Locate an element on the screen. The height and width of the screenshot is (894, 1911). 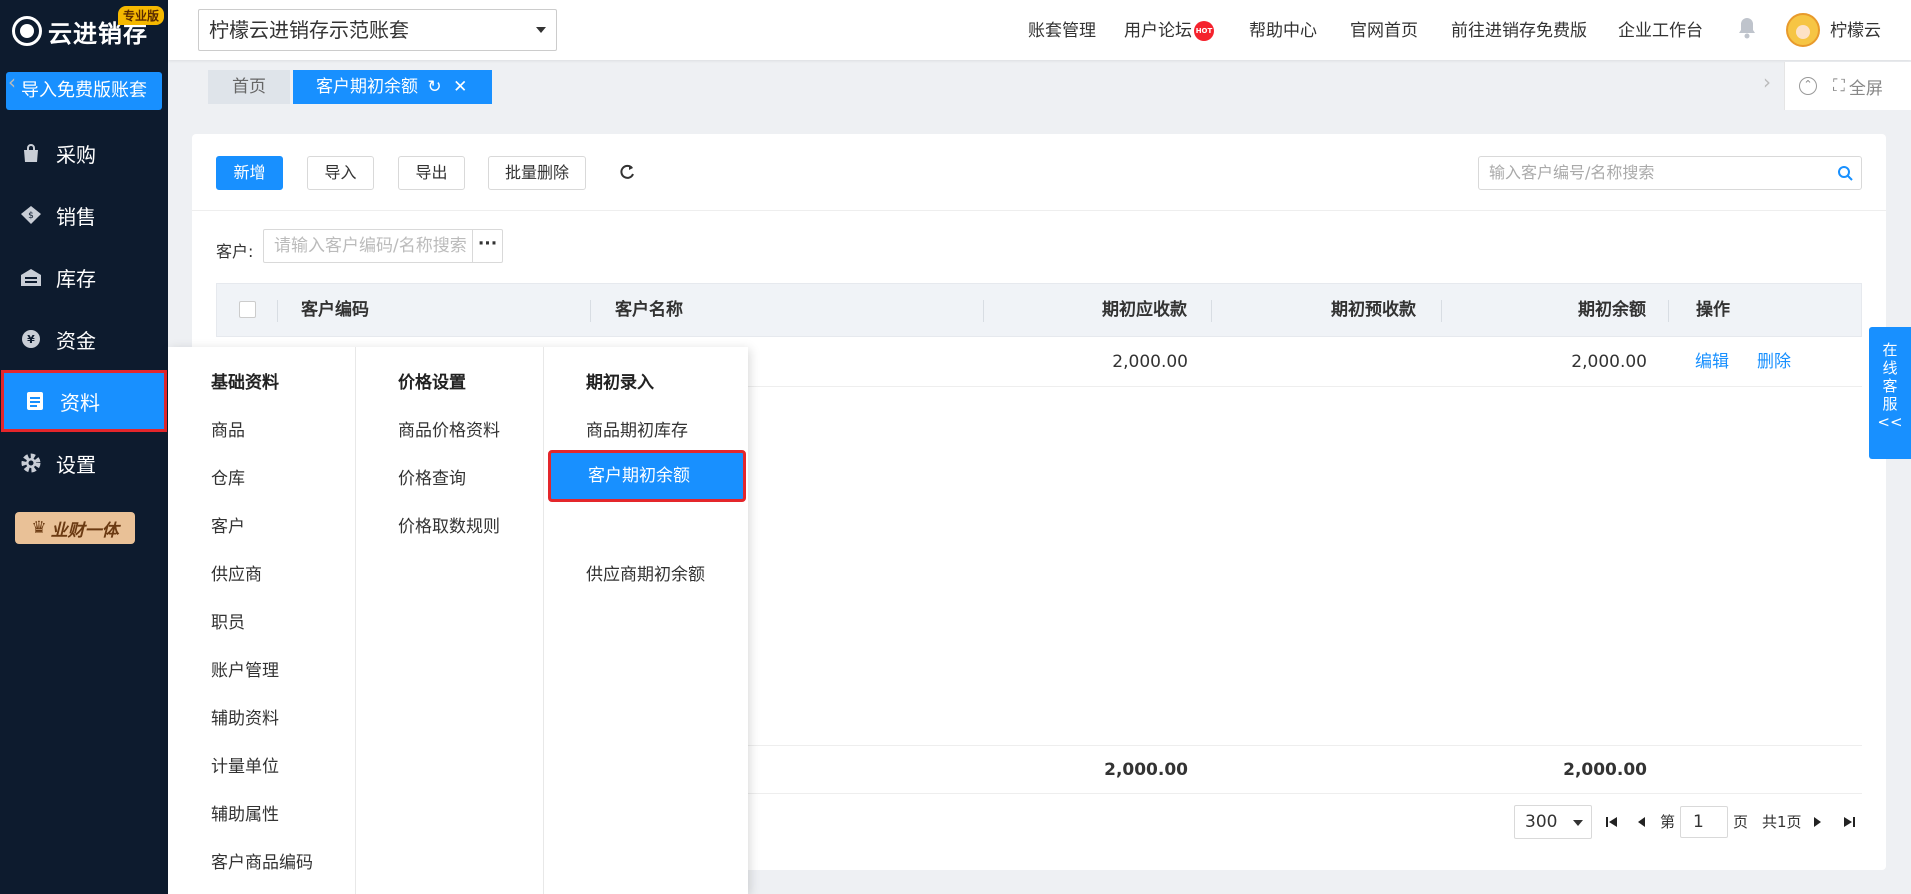
refresh-icon: ↻ is located at coordinates (434, 87).